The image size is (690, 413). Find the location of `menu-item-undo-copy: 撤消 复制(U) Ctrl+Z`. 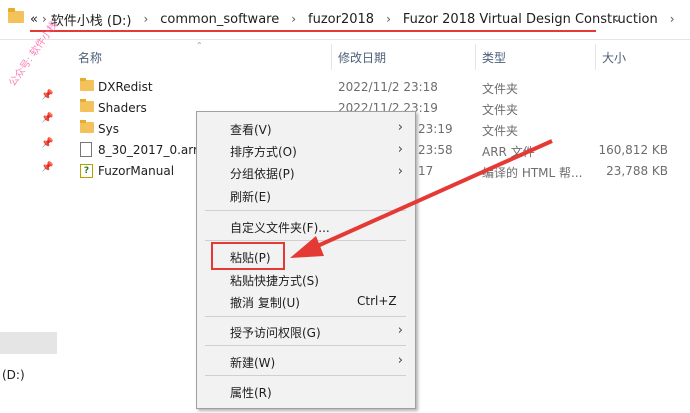

menu-item-undo-copy: 撤消 复制(U) Ctrl+Z is located at coordinates (306, 301).